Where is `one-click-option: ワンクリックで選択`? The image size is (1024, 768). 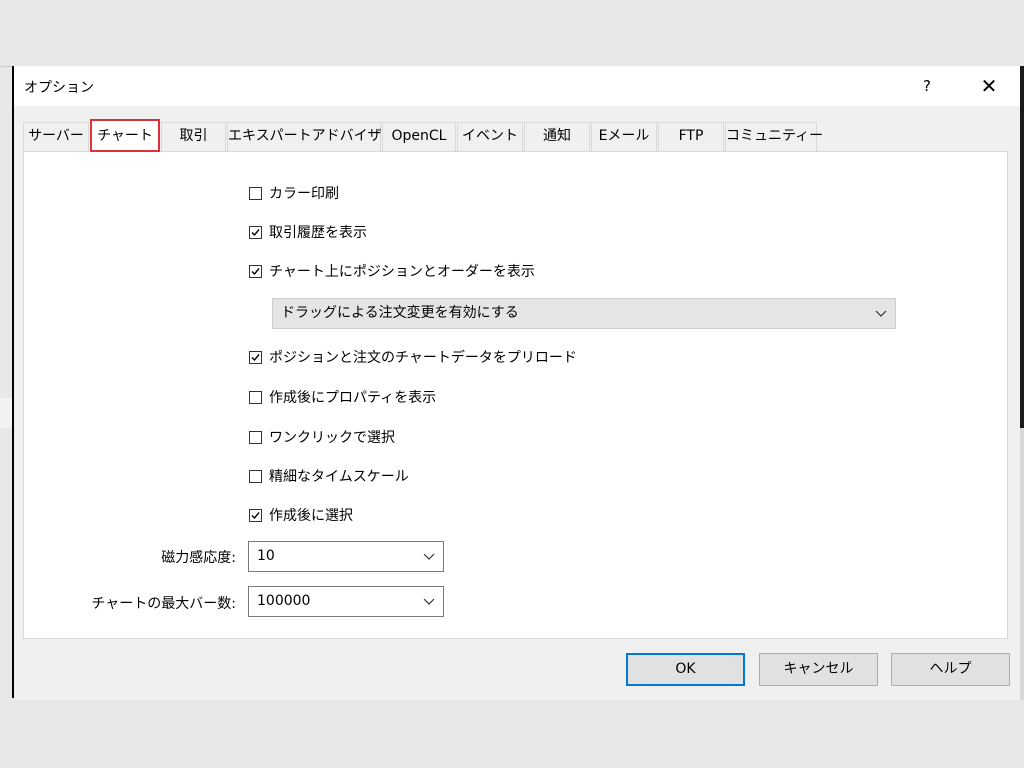 one-click-option: ワンクリックで選択 is located at coordinates (322, 437).